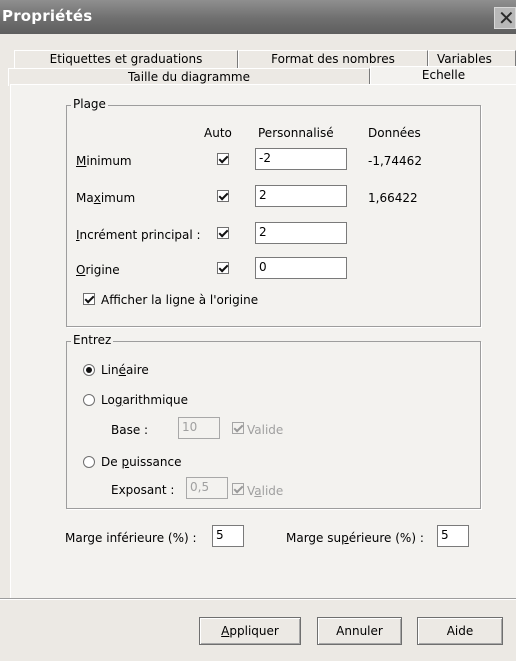 The width and height of the screenshot is (516, 661). What do you see at coordinates (92, 340) in the screenshot?
I see `entrez-legend: Entrez` at bounding box center [92, 340].